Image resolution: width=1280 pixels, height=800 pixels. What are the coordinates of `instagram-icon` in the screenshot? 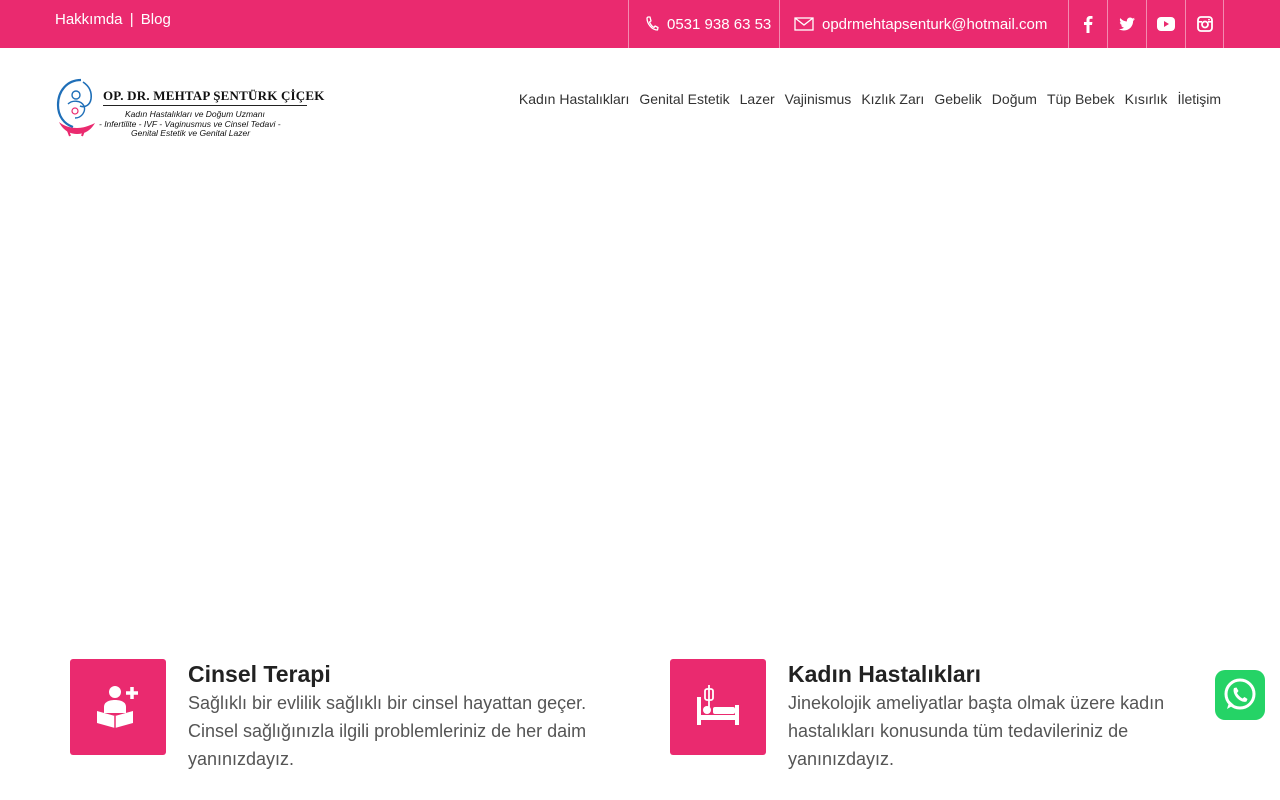 It's located at (1204, 24).